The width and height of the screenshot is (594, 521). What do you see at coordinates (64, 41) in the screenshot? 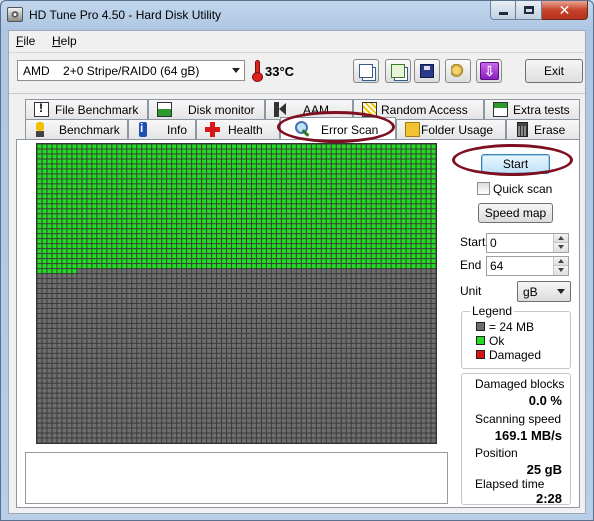
I see `menu-help: Help` at bounding box center [64, 41].